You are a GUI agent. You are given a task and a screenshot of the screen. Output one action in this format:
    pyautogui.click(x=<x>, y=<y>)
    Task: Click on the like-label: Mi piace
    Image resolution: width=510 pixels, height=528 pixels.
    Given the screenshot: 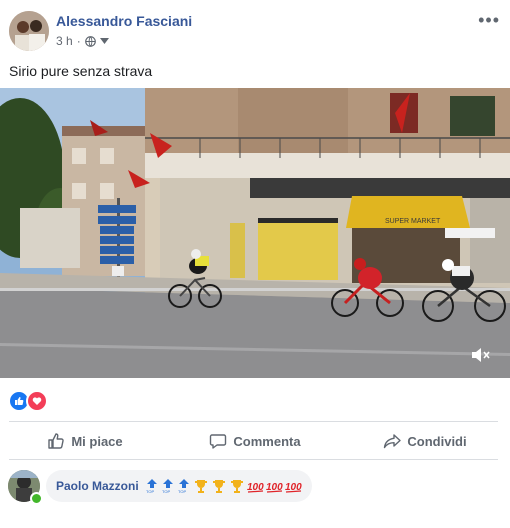 What is the action you would take?
    pyautogui.click(x=97, y=441)
    